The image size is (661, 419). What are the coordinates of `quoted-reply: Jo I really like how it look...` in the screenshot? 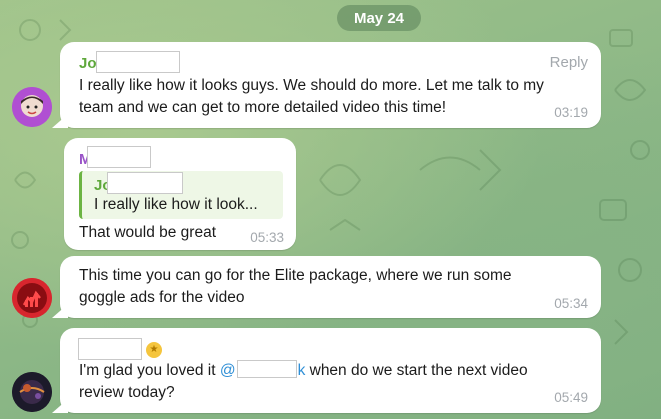 It's located at (181, 195).